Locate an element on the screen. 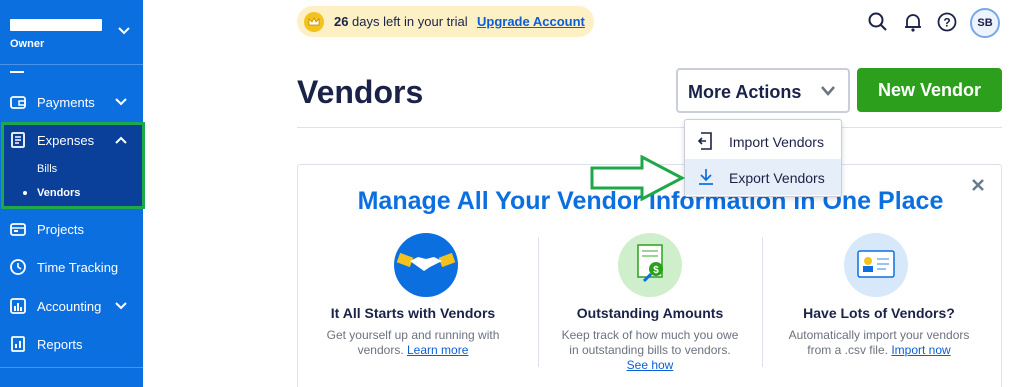  page-title: Vendors is located at coordinates (360, 92).